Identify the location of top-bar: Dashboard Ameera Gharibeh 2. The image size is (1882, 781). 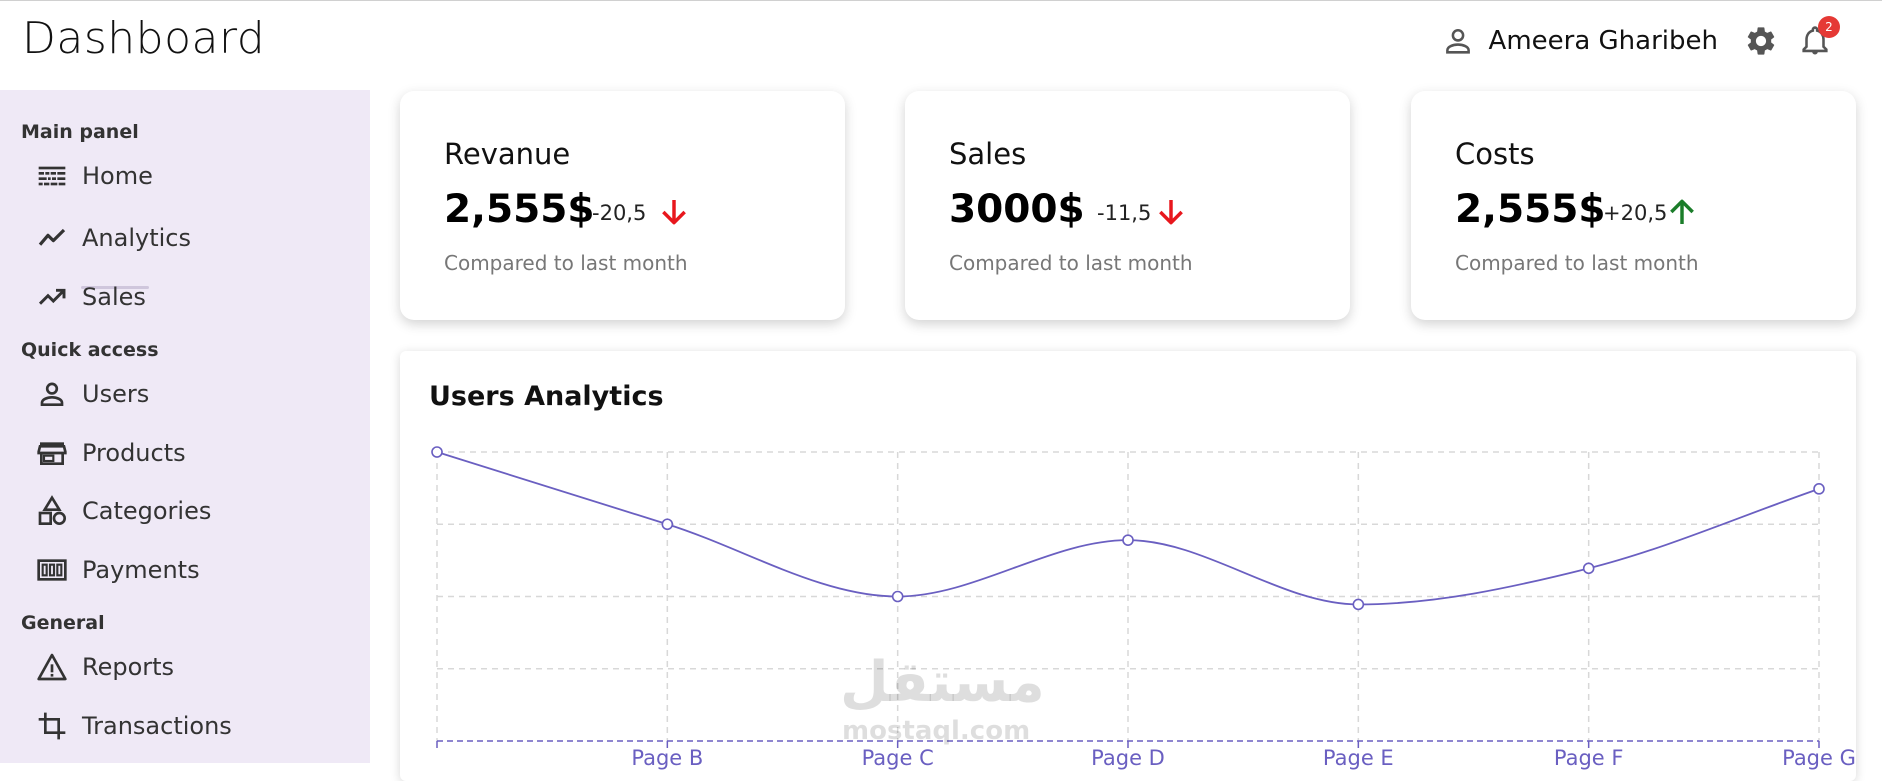
(941, 45).